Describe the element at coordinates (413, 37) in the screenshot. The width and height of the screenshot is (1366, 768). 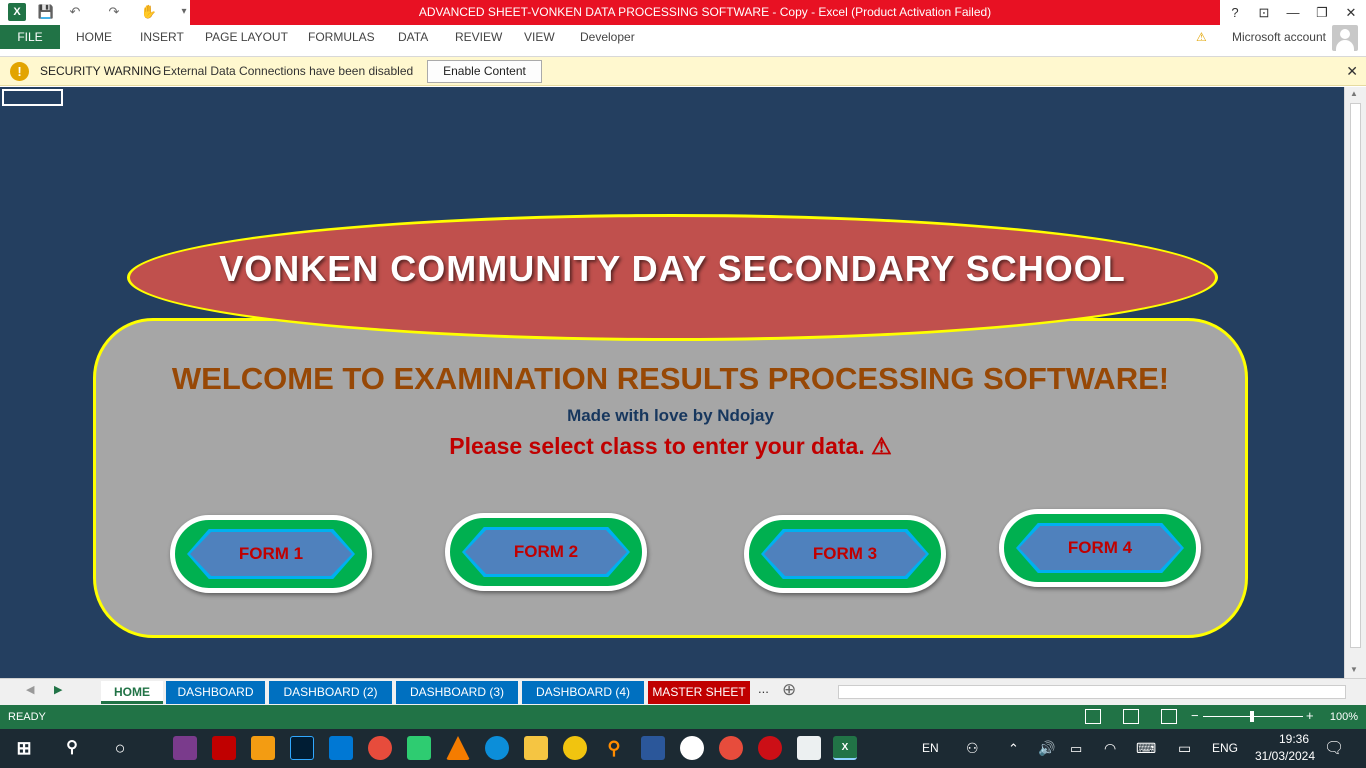
I see `tab-data: DATA` at that location.